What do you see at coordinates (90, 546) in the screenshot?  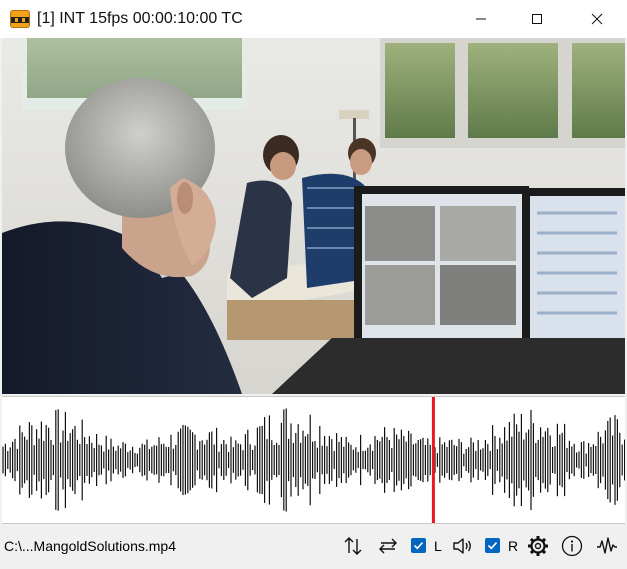 I see `file-path: C:\...MangoldSolutions.mp4` at bounding box center [90, 546].